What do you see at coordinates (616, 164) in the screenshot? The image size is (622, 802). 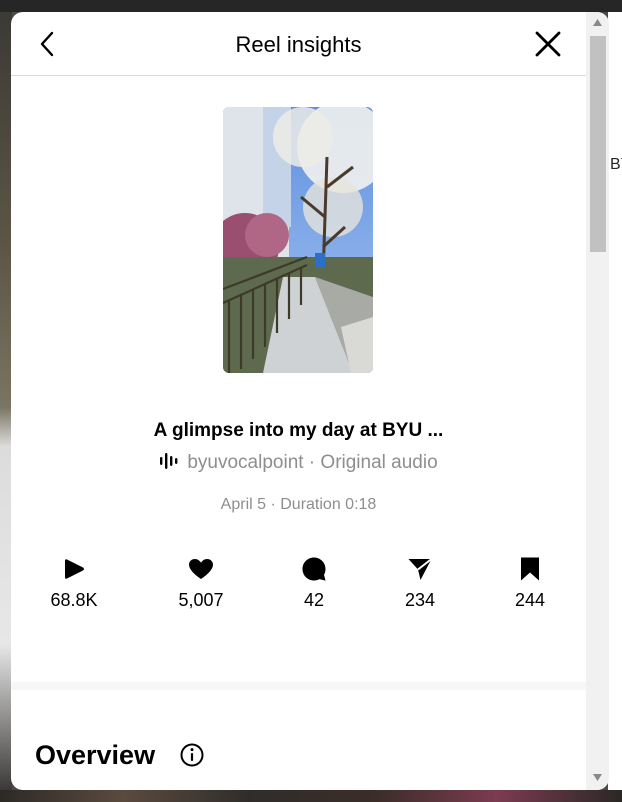 I see `background-text: BY` at bounding box center [616, 164].